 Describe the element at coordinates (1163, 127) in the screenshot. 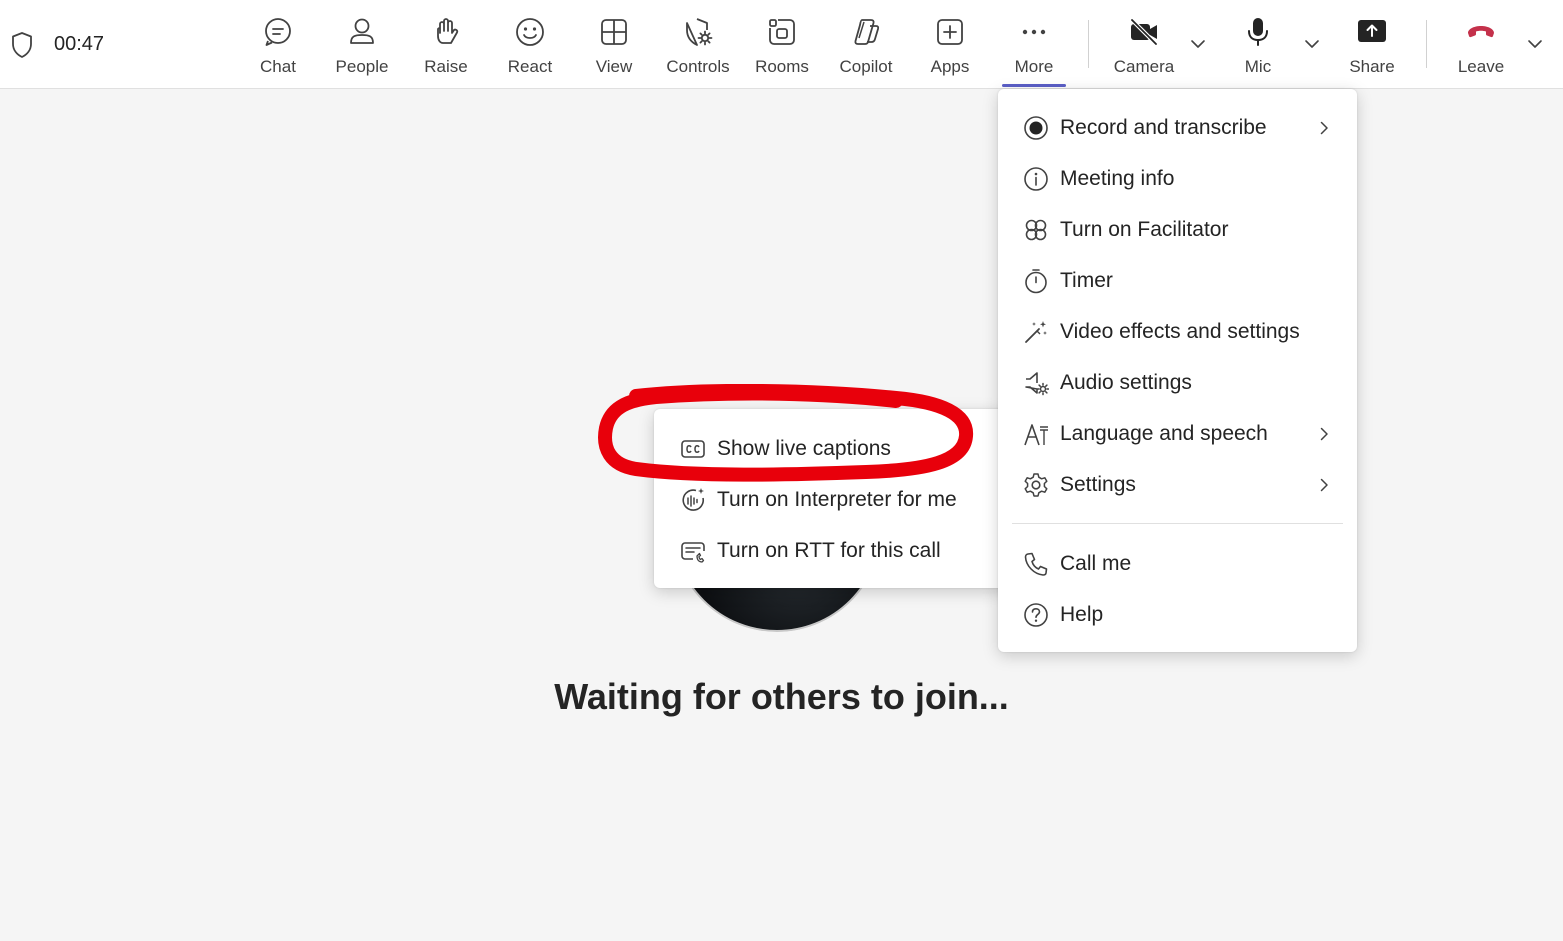

I see `record-transcribe-label: Record and transcribe` at that location.